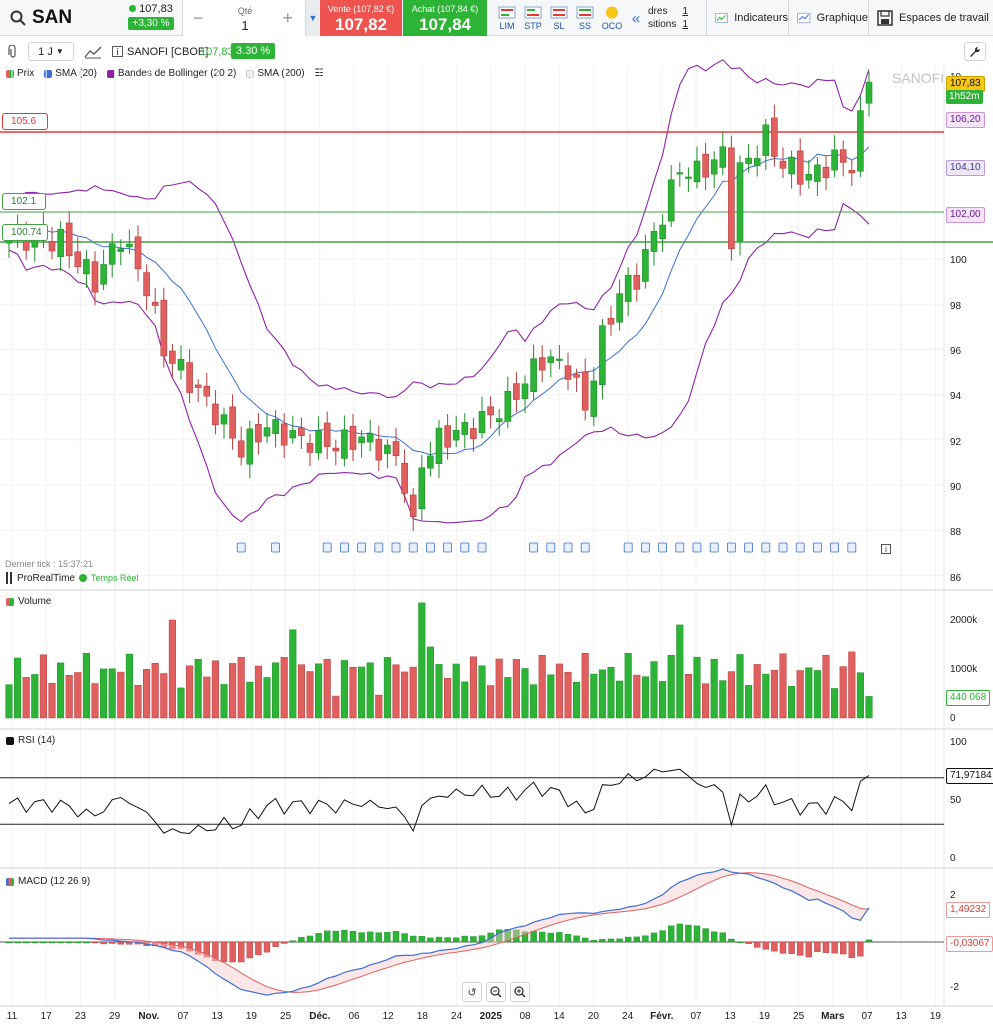 The width and height of the screenshot is (993, 1024). I want to click on x-tick-label: 07, so click(696, 1016).